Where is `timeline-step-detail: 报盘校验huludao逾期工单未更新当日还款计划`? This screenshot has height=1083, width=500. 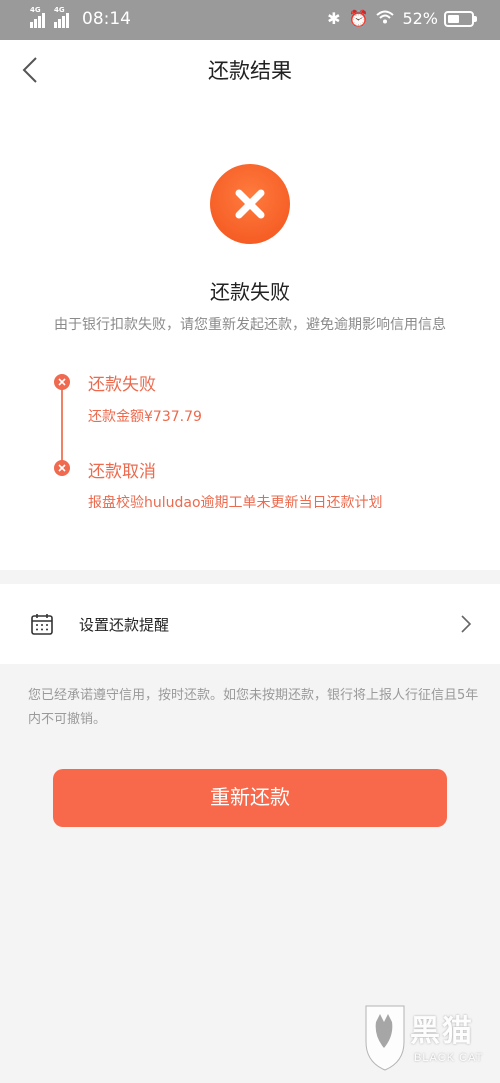 timeline-step-detail: 报盘校验huludao逾期工单未更新当日还款计划 is located at coordinates (235, 503).